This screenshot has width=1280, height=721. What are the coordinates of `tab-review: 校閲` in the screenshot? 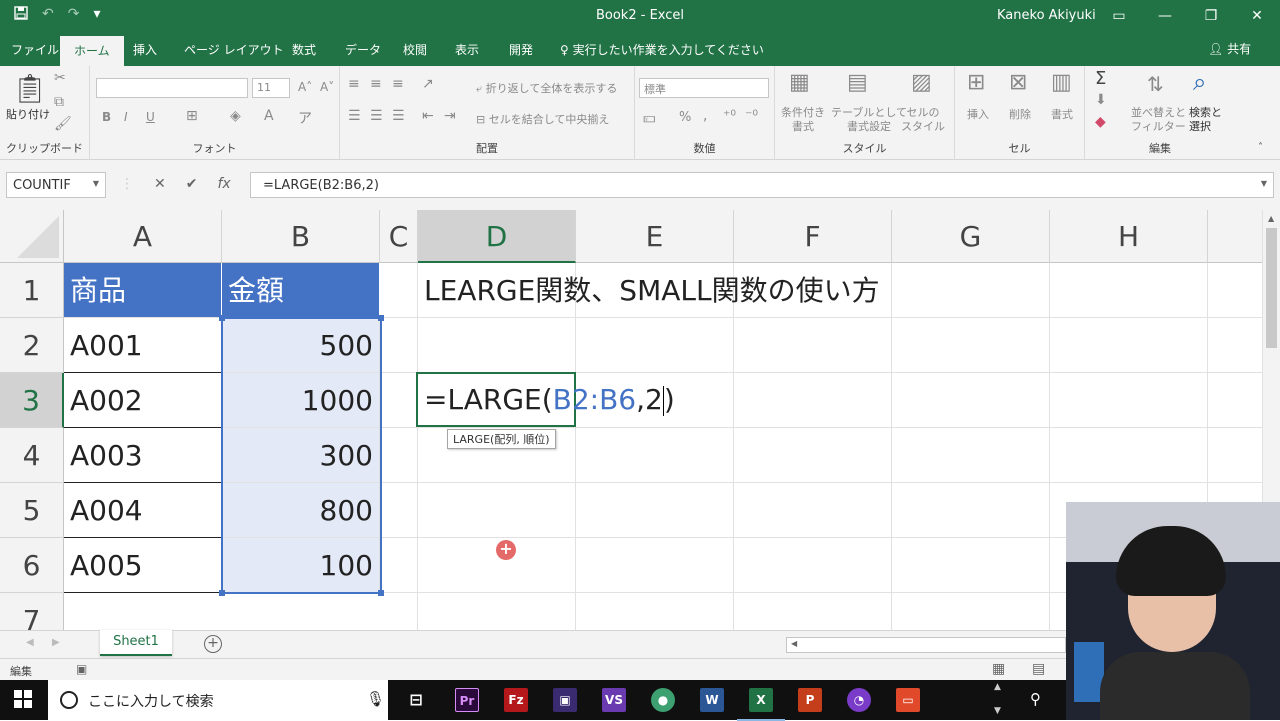 It's located at (415, 49).